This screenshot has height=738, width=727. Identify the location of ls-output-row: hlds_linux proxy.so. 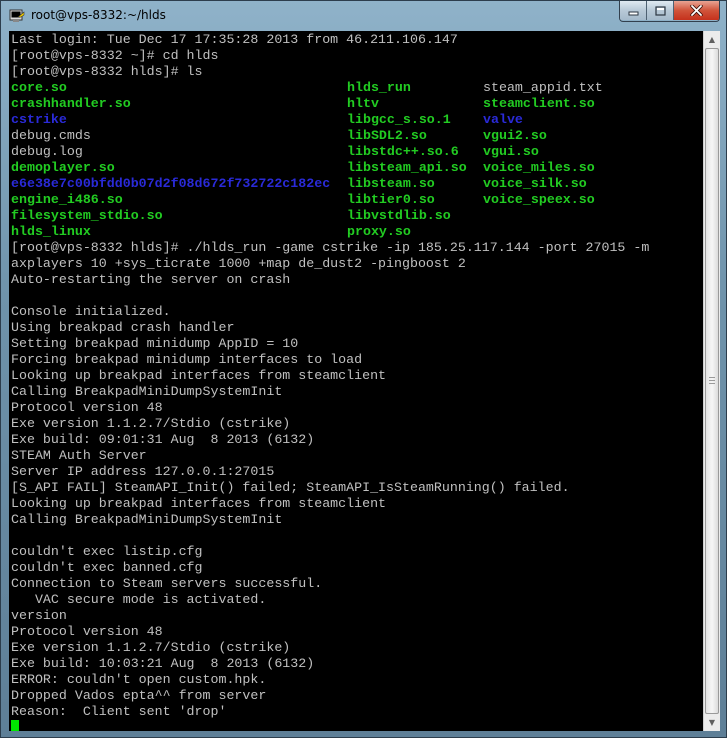
(330, 232).